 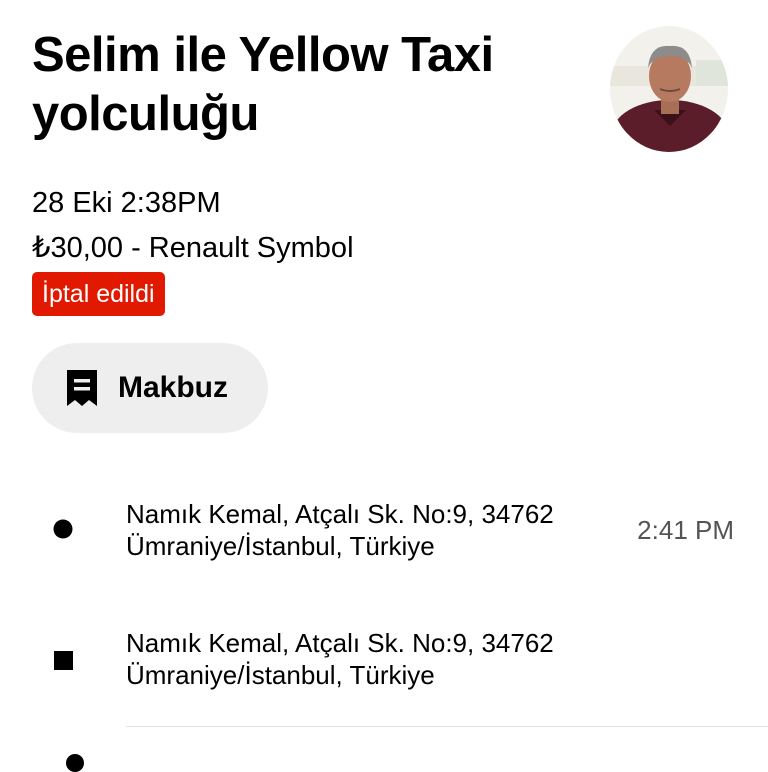 I want to click on pickup-time: 2:41 PM, so click(x=685, y=530).